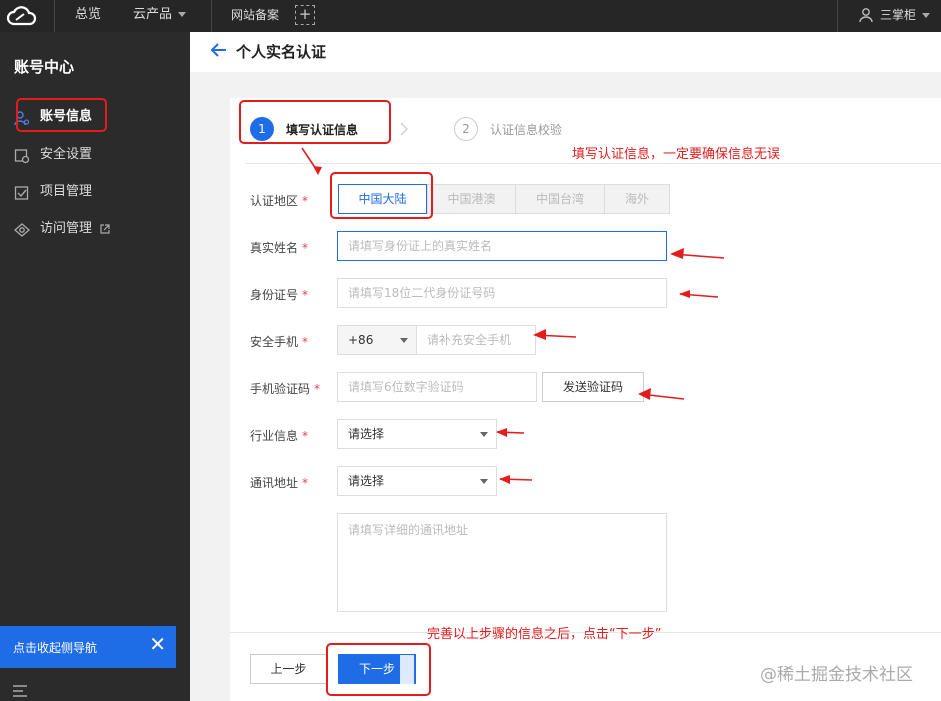  Describe the element at coordinates (470, 16) in the screenshot. I see `top-bar: 总览 云产品 网站备案 + 三掌柜` at that location.